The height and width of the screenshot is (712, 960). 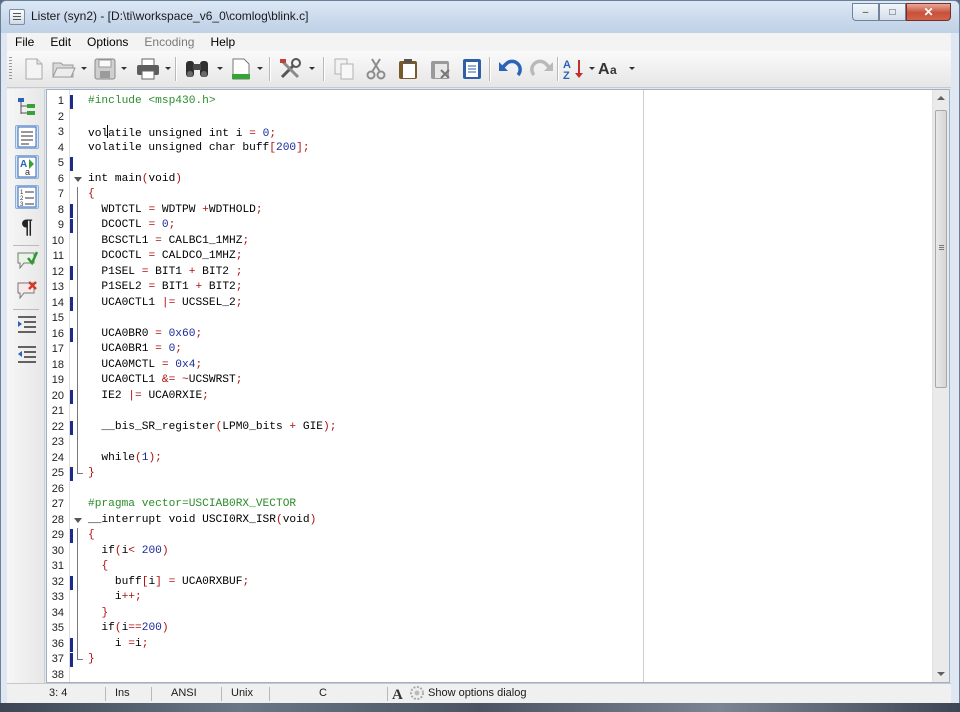 What do you see at coordinates (241, 69) in the screenshot?
I see `export-page-icon` at bounding box center [241, 69].